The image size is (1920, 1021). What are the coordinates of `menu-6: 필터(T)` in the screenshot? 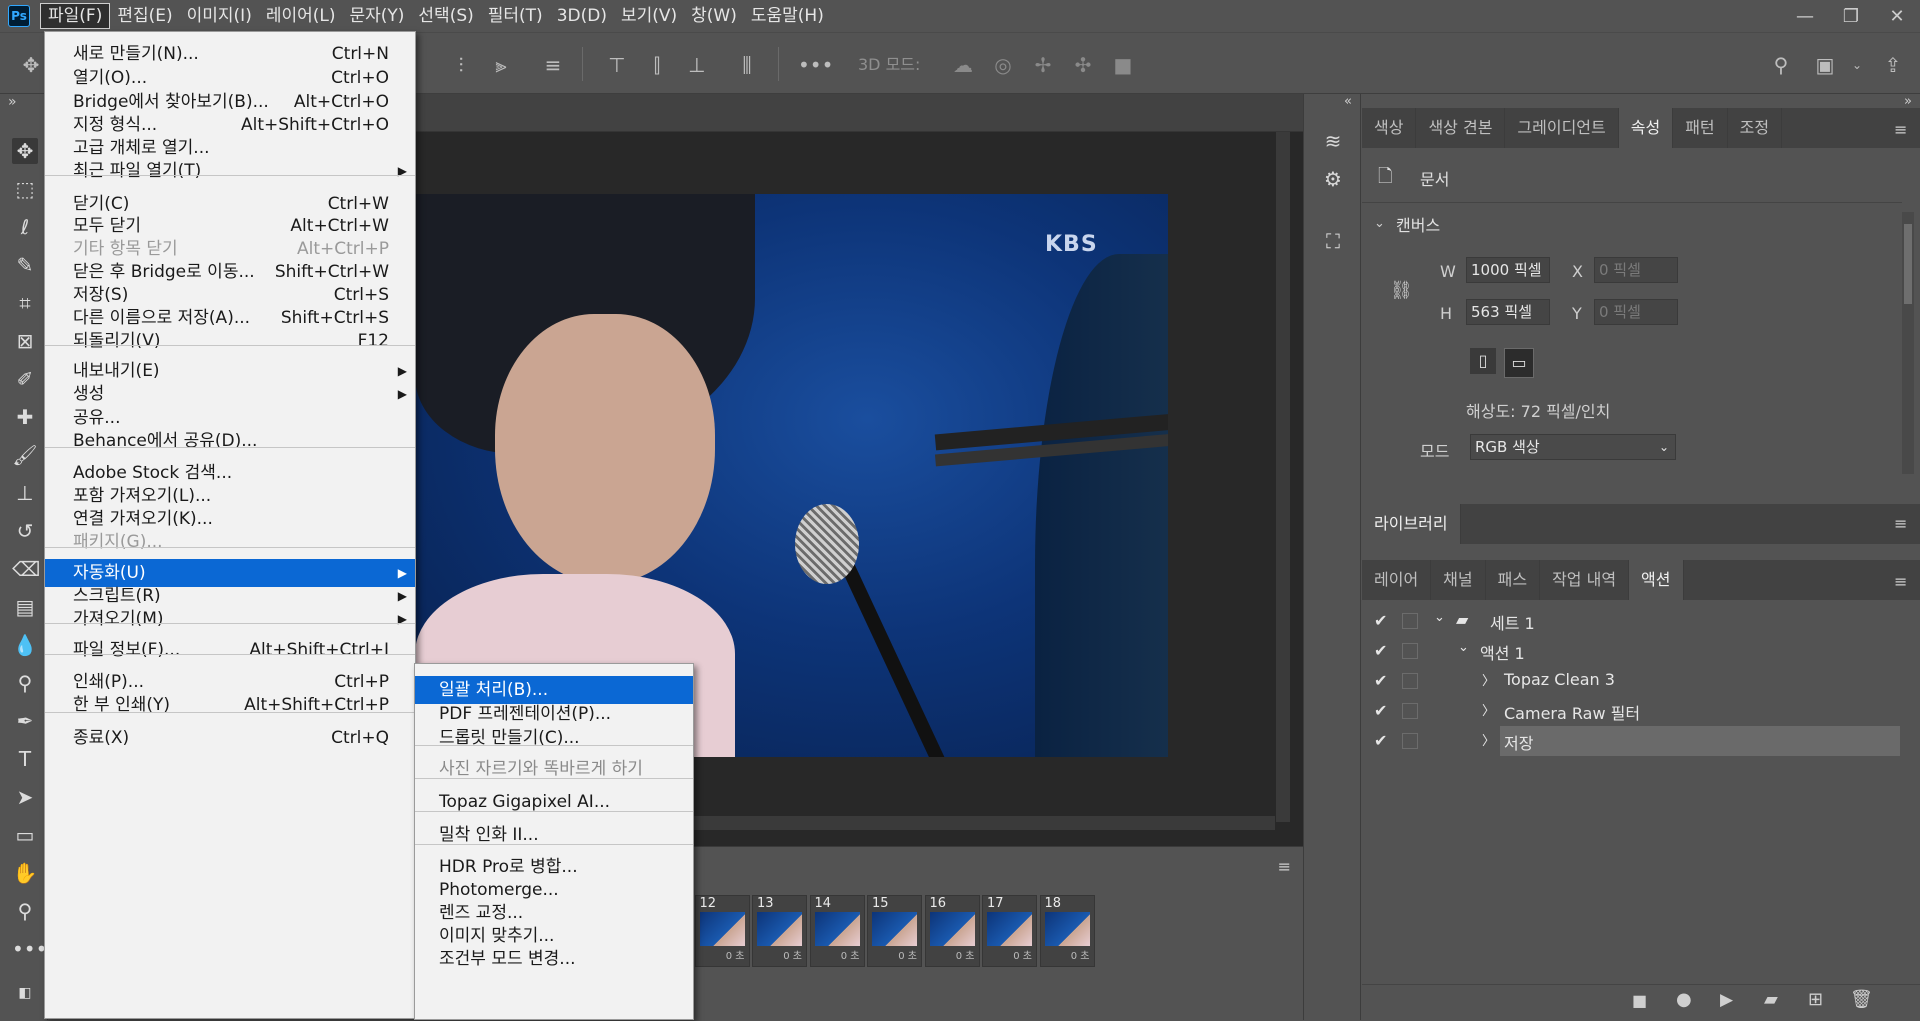 It's located at (515, 16).